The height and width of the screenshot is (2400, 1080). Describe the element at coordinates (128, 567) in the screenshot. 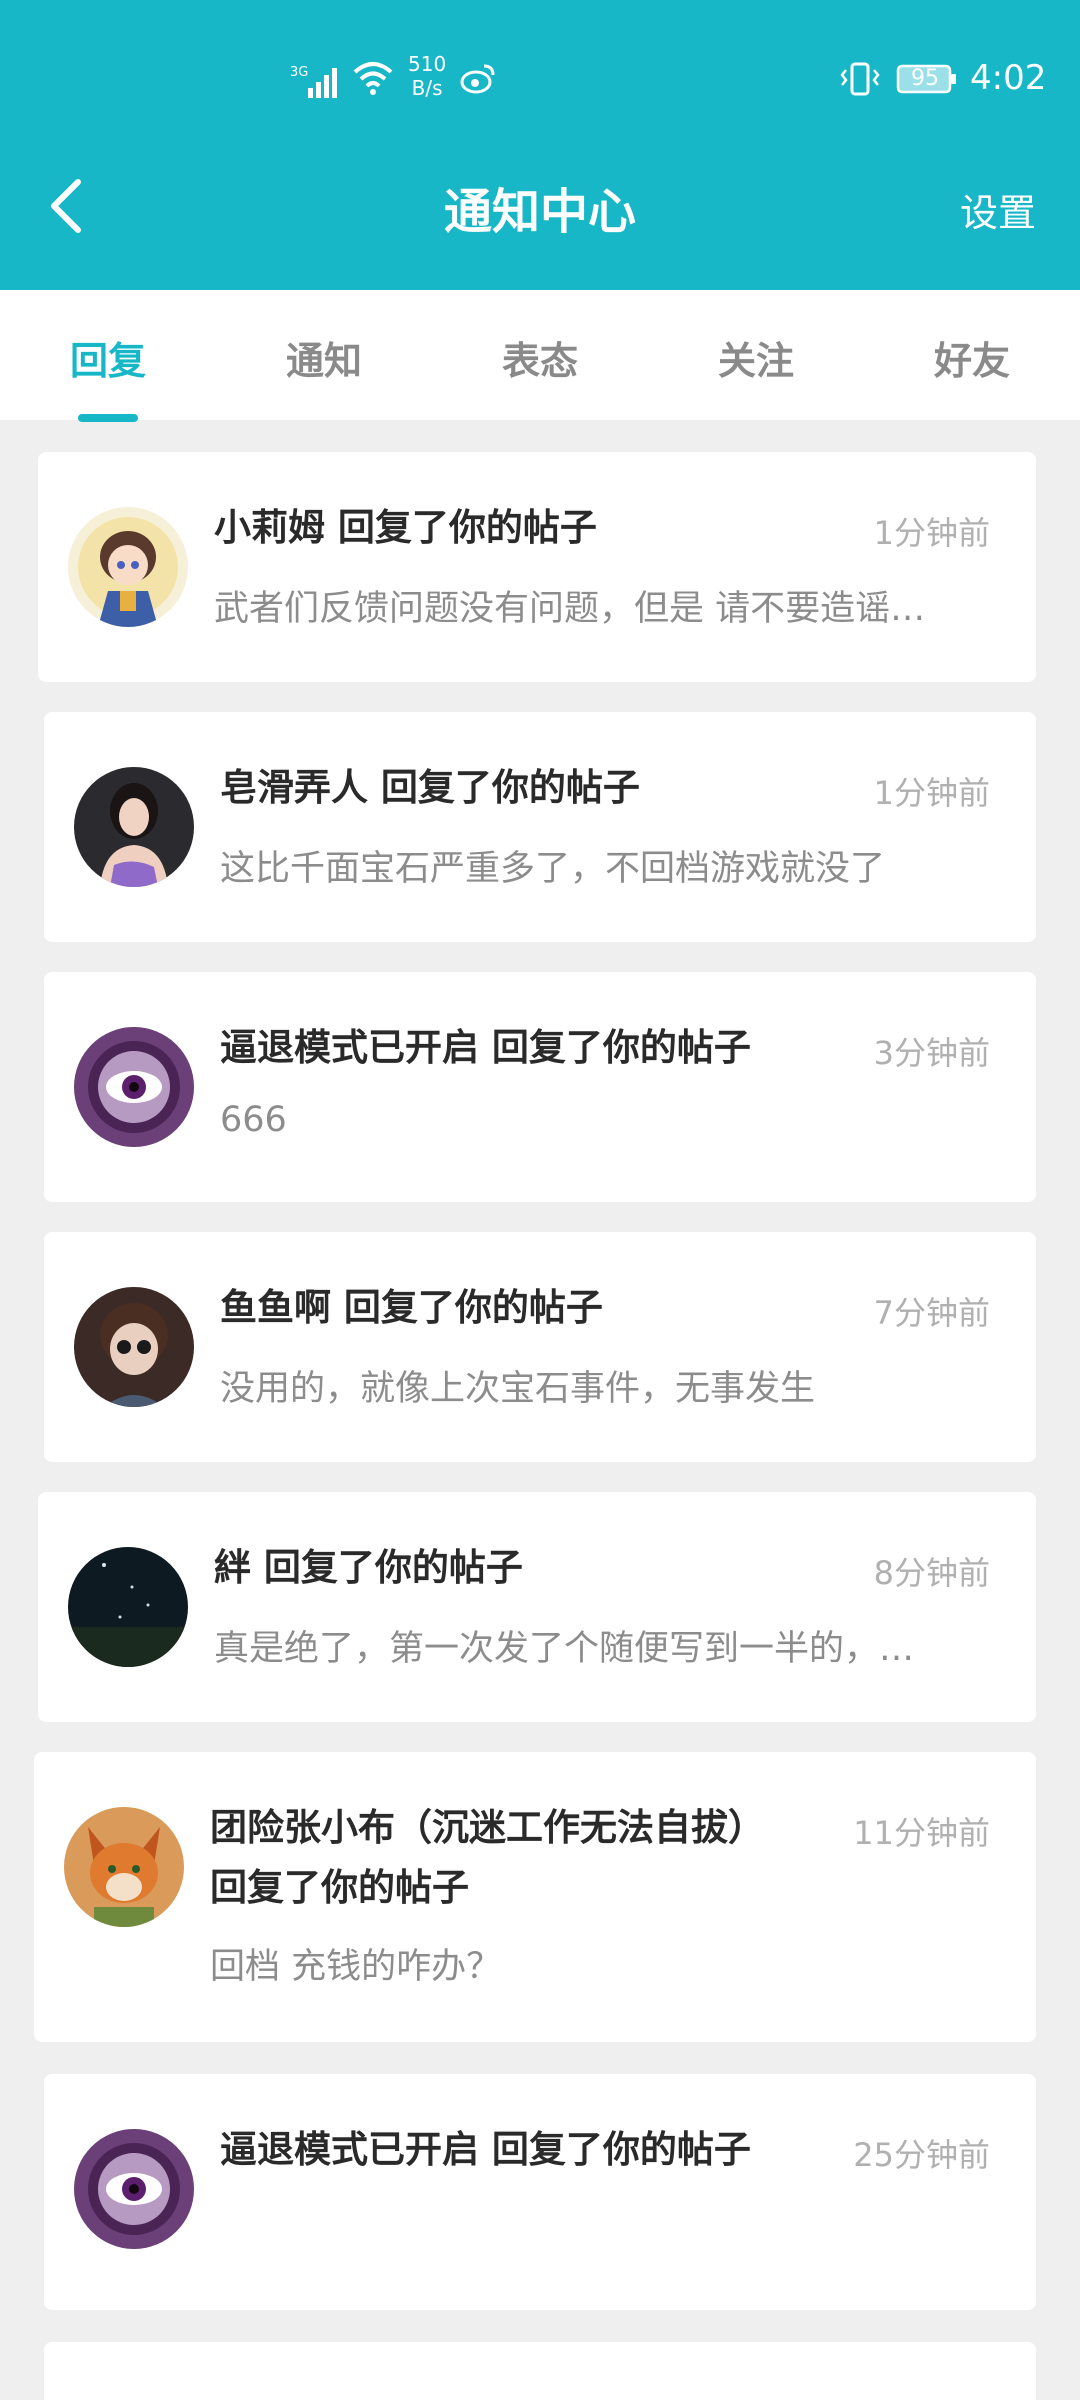

I see `anime-girl-avatar` at that location.